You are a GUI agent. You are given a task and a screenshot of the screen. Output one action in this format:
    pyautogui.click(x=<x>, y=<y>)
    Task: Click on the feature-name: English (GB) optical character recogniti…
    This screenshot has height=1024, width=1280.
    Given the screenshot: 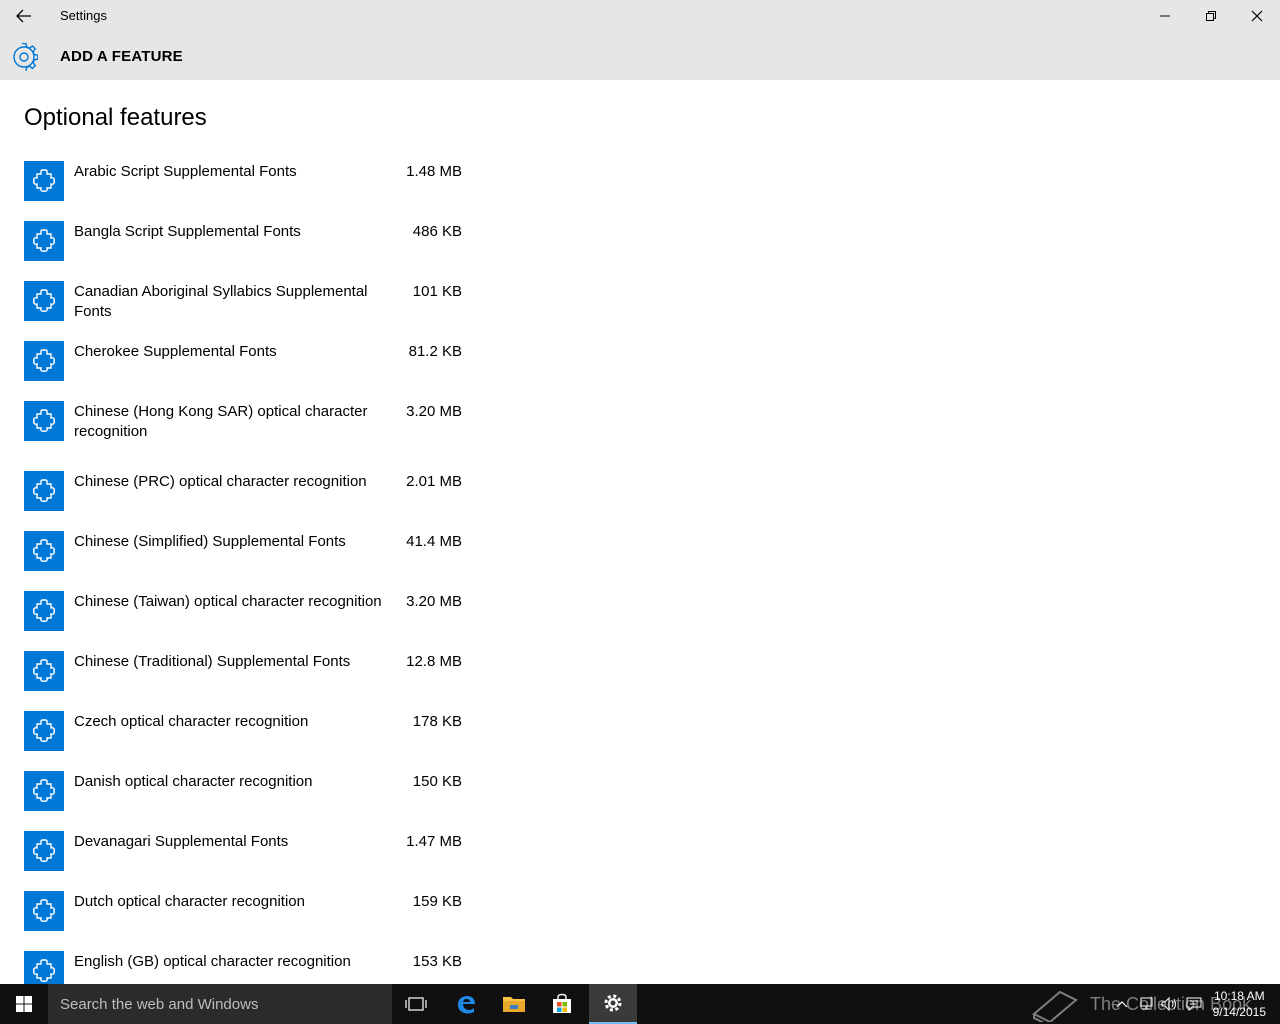 What is the action you would take?
    pyautogui.click(x=212, y=961)
    